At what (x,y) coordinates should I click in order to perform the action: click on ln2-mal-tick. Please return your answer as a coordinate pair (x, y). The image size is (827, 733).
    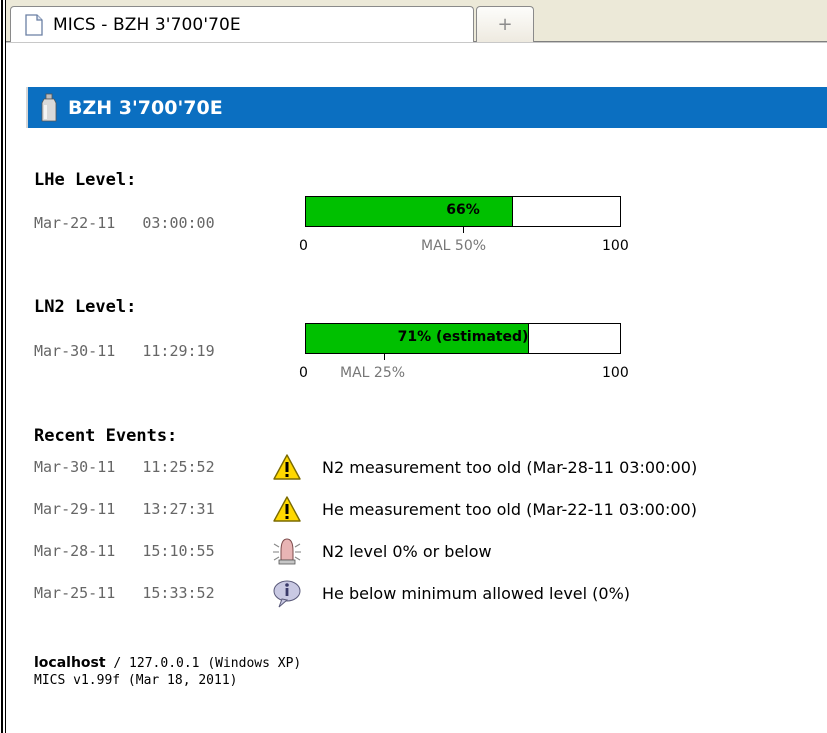
    Looking at the image, I should click on (384, 357).